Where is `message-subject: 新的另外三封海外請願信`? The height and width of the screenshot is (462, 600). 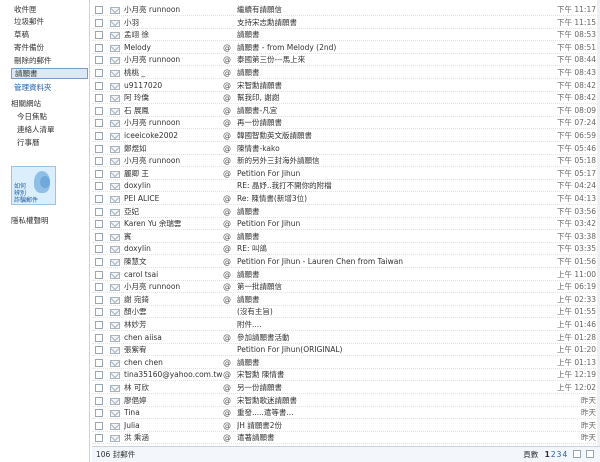 message-subject: 新的另外三封海外請願信 is located at coordinates (387, 161).